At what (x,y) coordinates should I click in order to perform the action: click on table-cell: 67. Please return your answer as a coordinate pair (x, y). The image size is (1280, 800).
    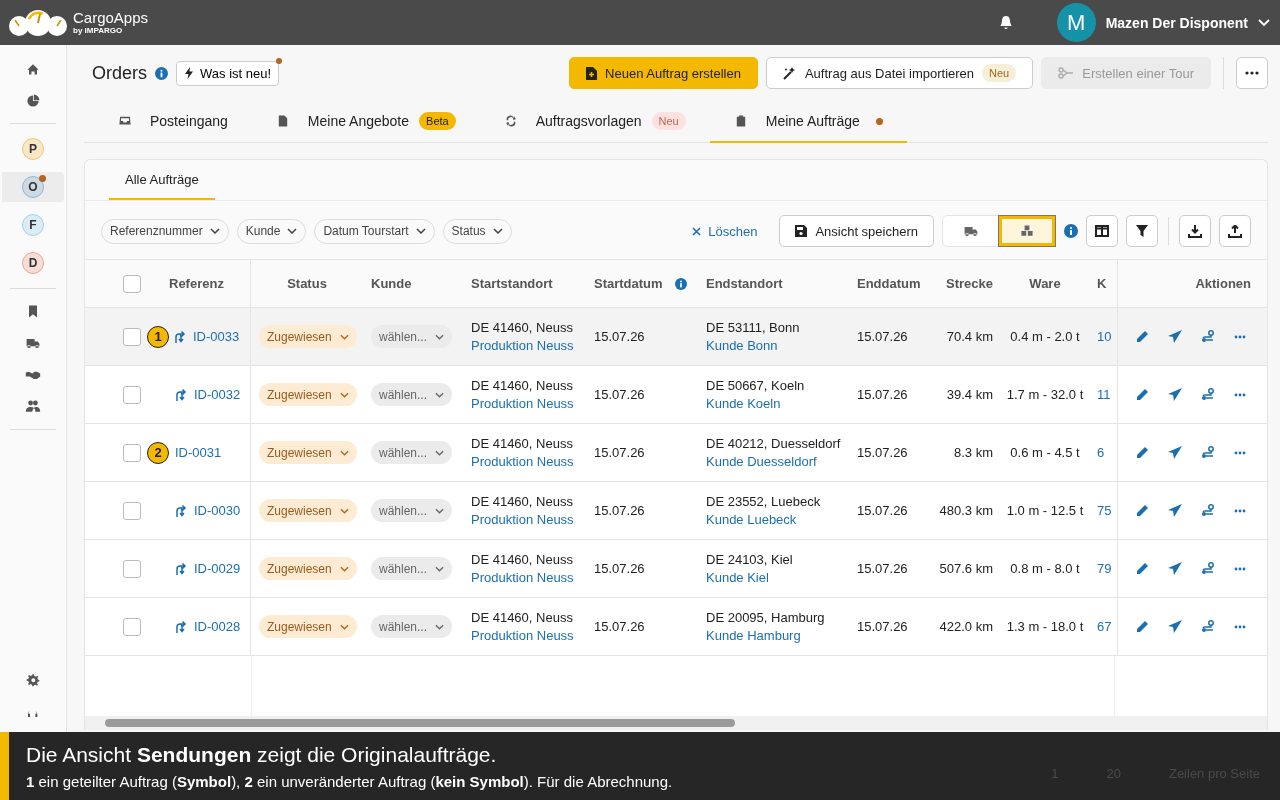
    Looking at the image, I should click on (1104, 626).